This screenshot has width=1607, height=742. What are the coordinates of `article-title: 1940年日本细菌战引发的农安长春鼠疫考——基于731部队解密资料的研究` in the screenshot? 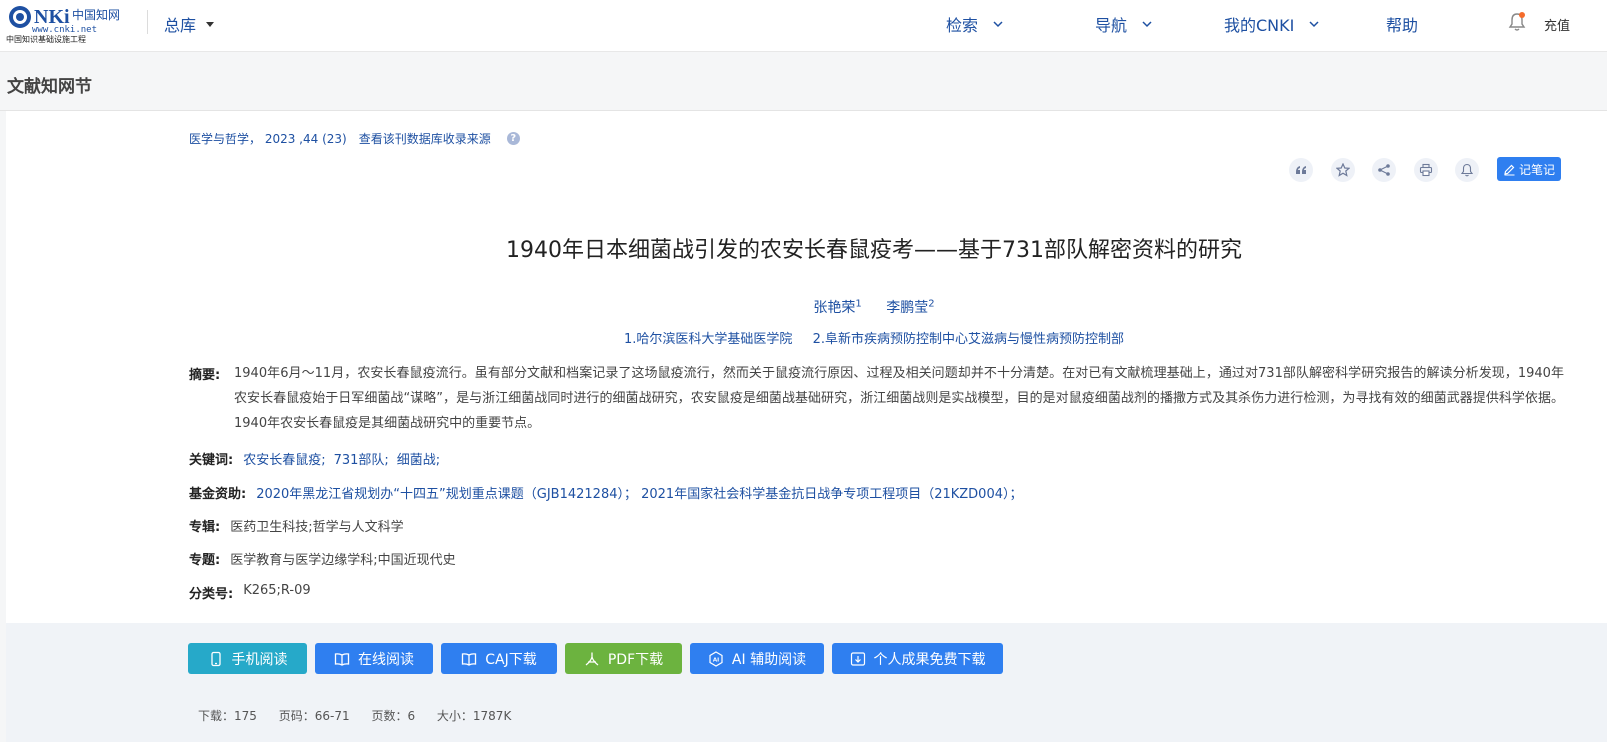 It's located at (874, 250).